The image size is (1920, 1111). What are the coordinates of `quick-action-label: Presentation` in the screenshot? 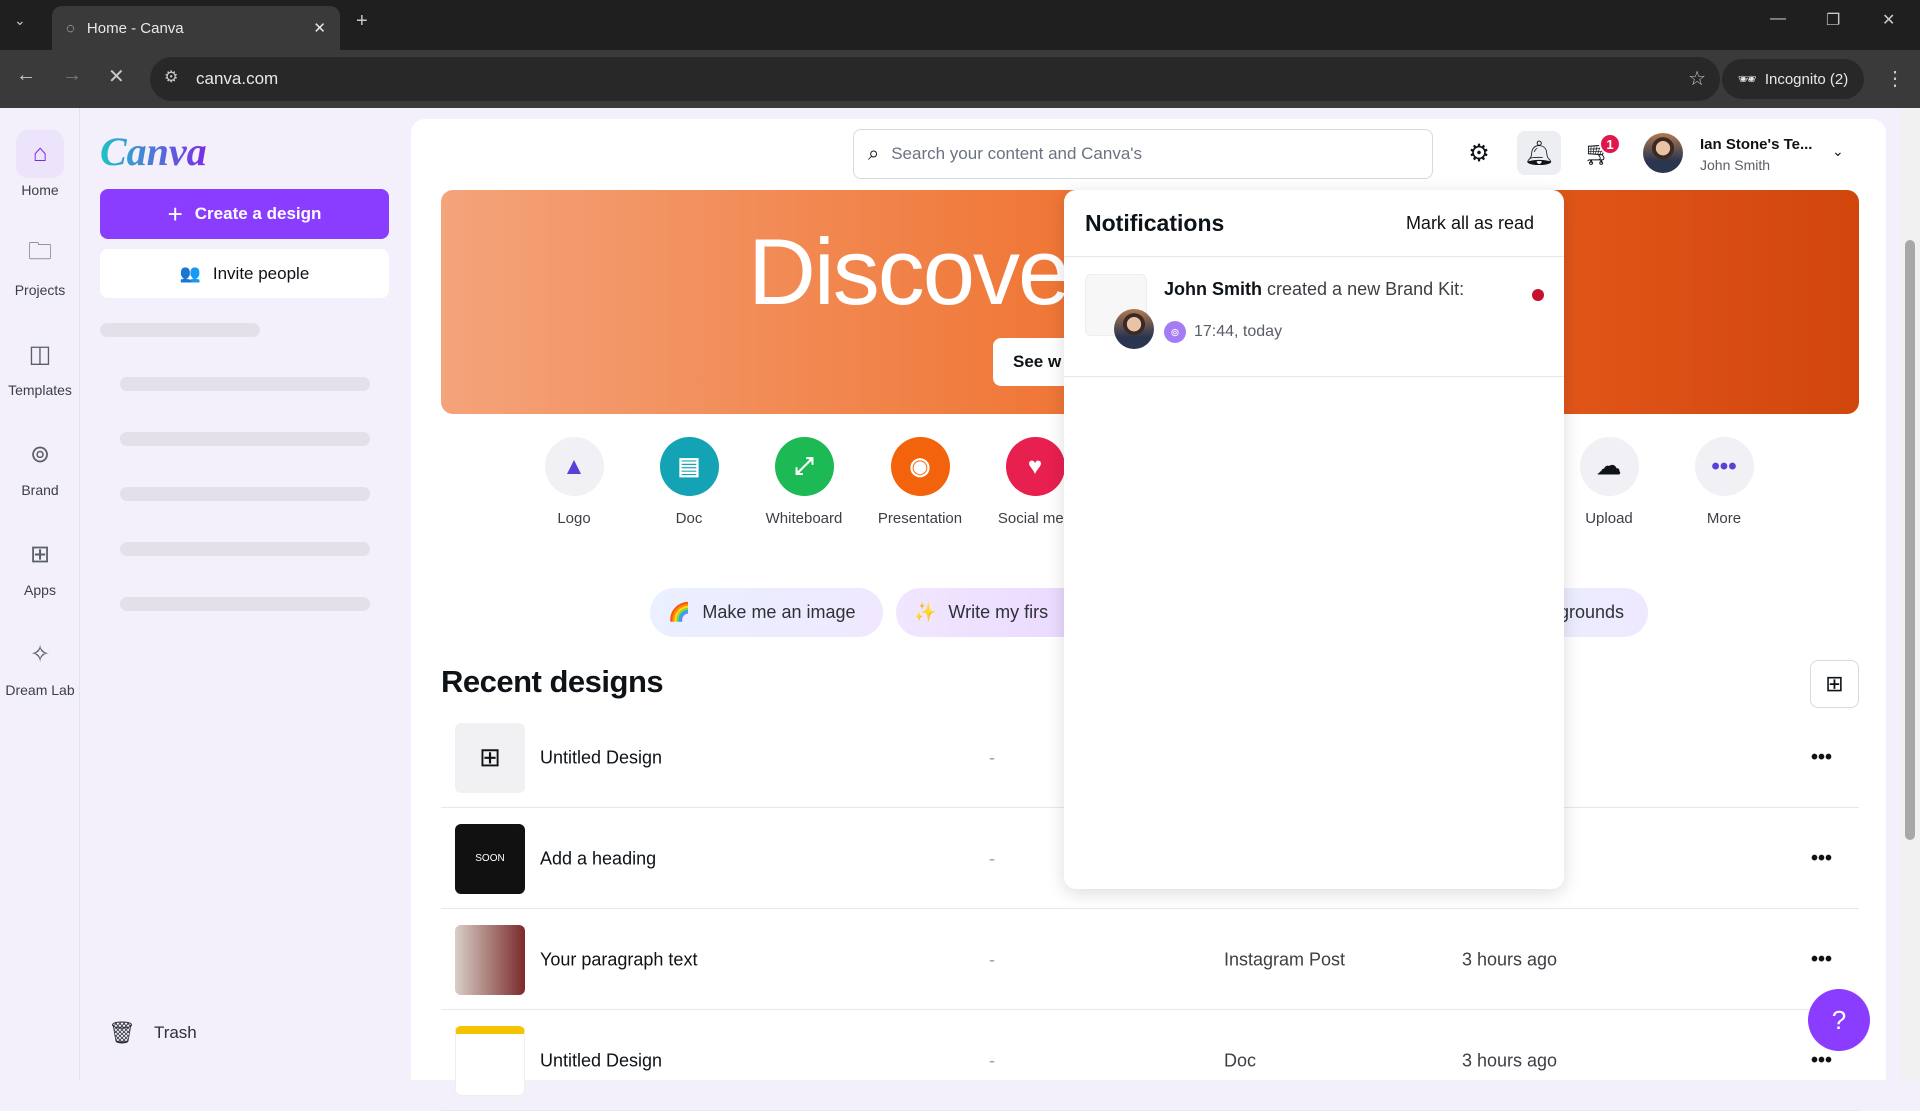 It's located at (920, 518).